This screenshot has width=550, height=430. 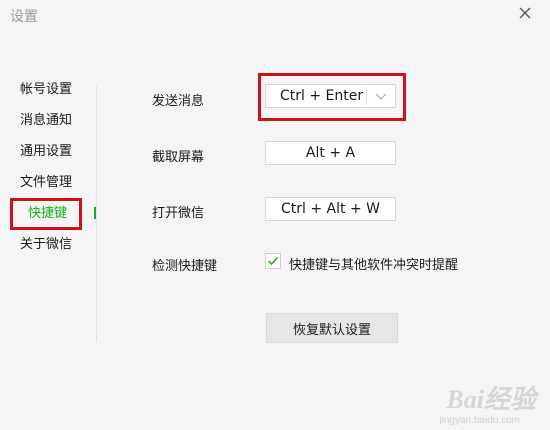 What do you see at coordinates (46, 90) in the screenshot?
I see `sidebar-item-account: 帐号设置` at bounding box center [46, 90].